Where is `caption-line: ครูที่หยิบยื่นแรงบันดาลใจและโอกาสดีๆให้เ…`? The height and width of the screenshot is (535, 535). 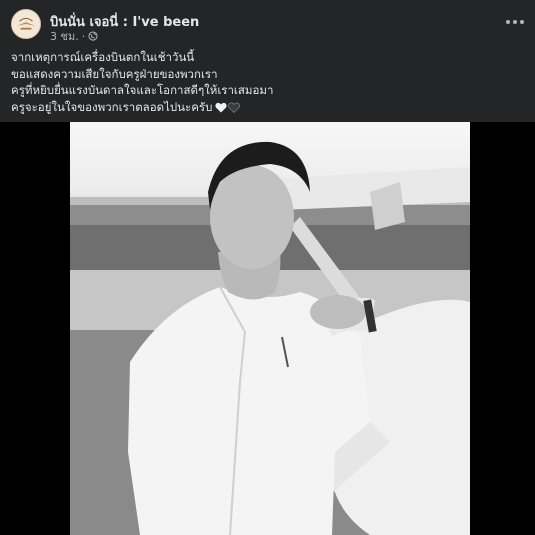 caption-line: ครูที่หยิบยื่นแรงบันดาลใจและโอกาสดีๆให้เ… is located at coordinates (142, 90).